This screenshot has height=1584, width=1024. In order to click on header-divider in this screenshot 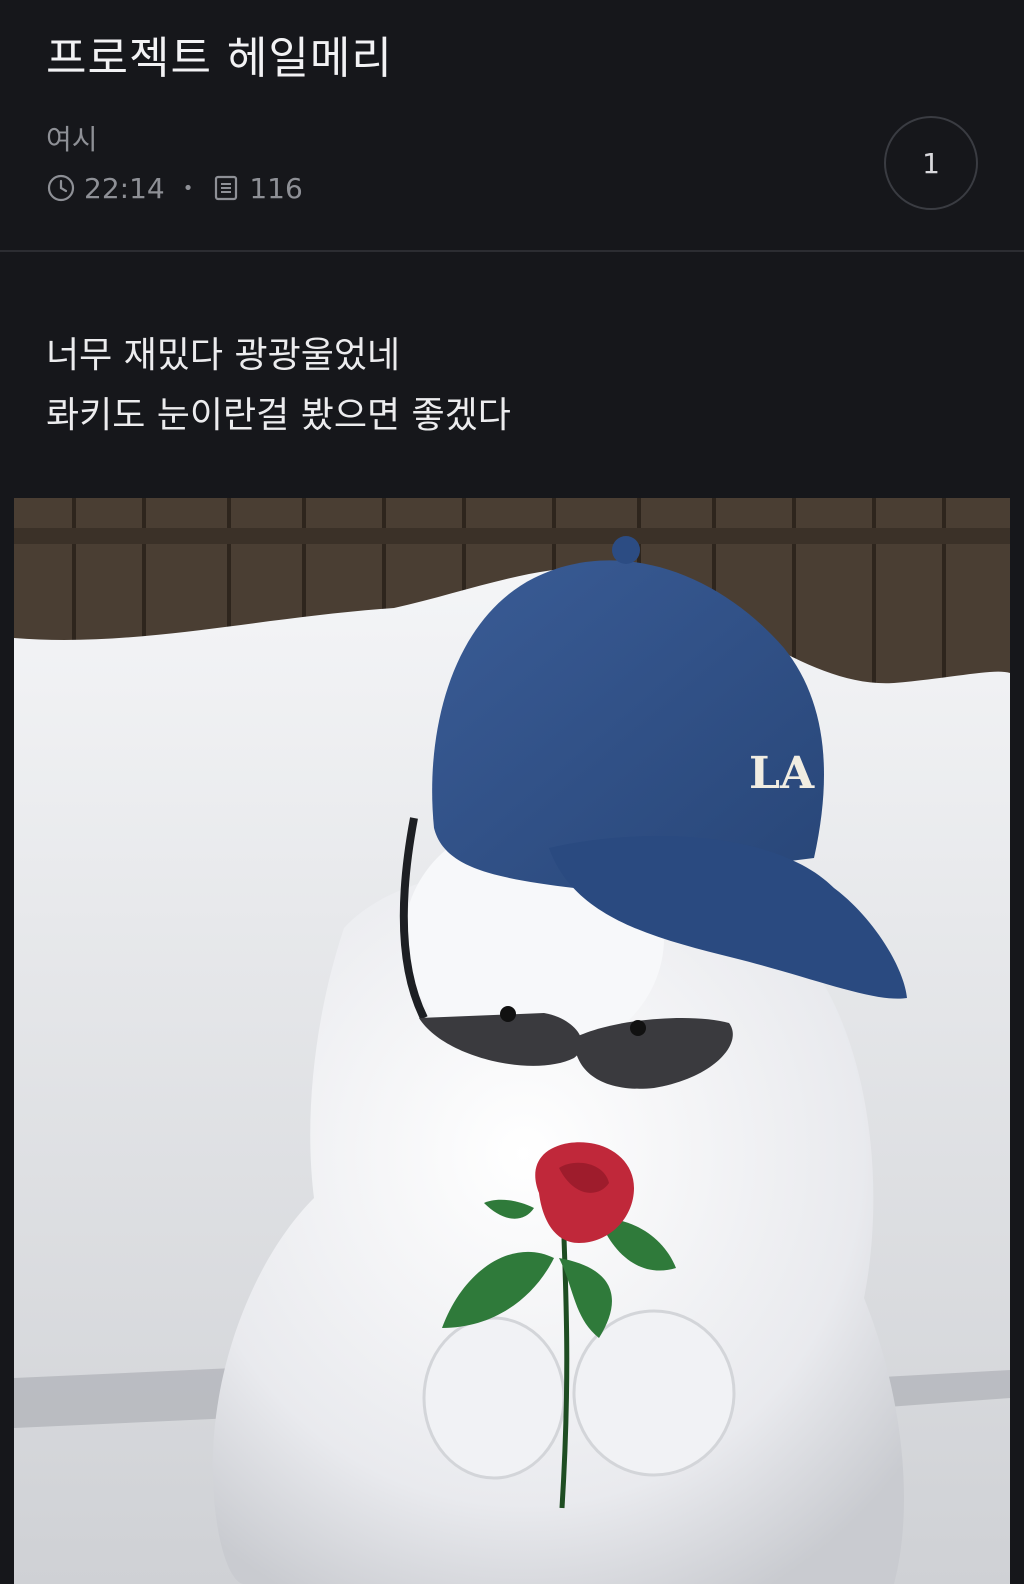, I will do `click(512, 251)`.